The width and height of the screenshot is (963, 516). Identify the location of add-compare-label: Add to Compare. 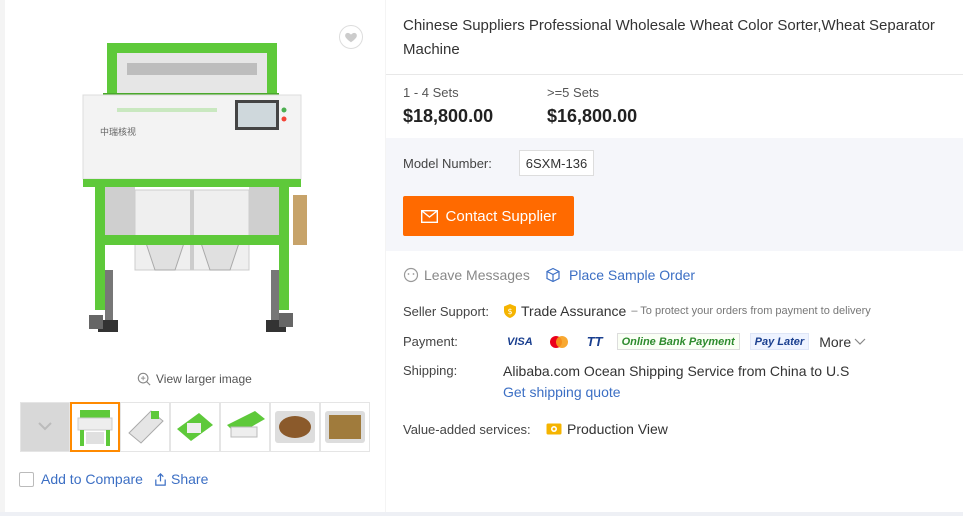
(92, 479).